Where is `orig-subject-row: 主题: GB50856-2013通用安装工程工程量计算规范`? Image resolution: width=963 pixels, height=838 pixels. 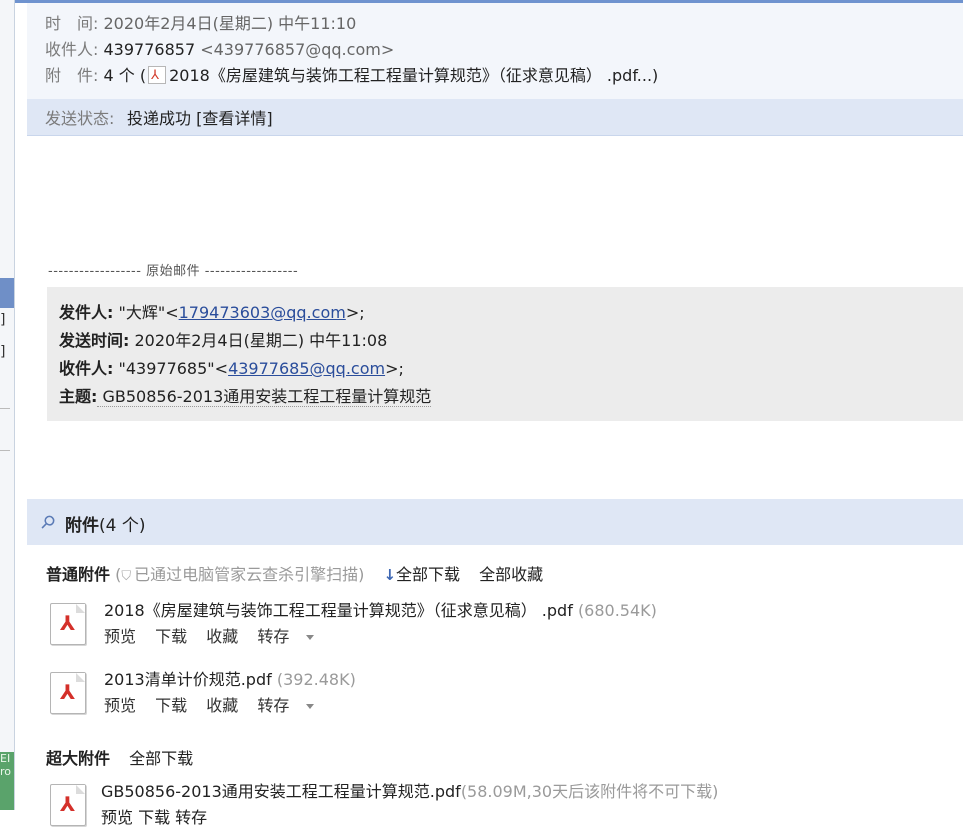
orig-subject-row: 主题: GB50856-2013通用安装工程工程量计算规范 is located at coordinates (245, 397).